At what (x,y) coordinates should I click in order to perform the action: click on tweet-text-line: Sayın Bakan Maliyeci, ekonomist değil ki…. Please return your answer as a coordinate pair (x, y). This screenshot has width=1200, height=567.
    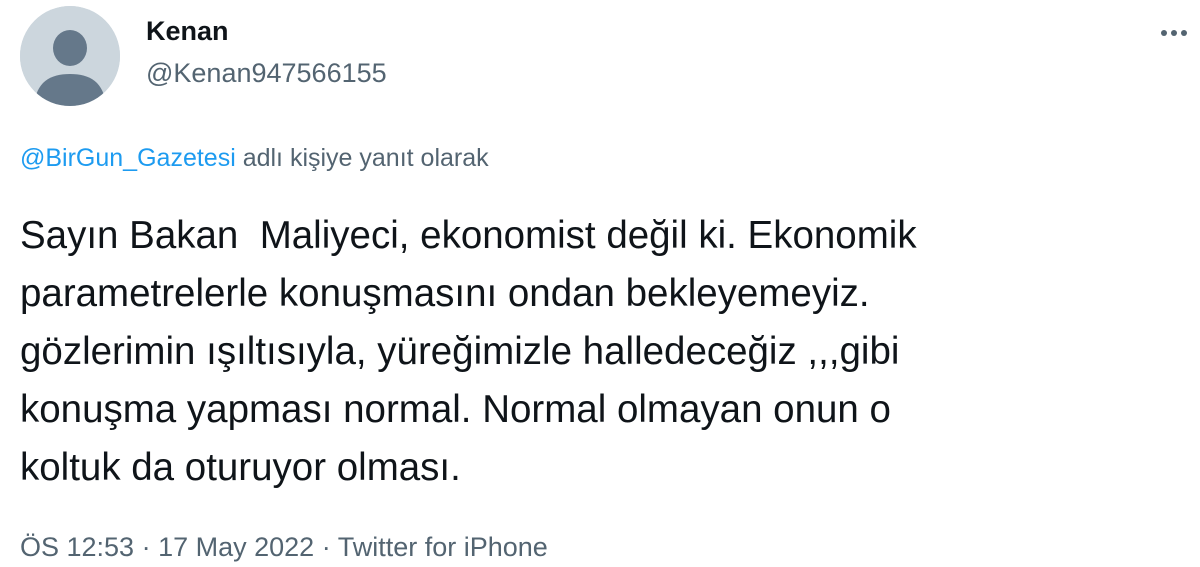
    Looking at the image, I should click on (468, 235).